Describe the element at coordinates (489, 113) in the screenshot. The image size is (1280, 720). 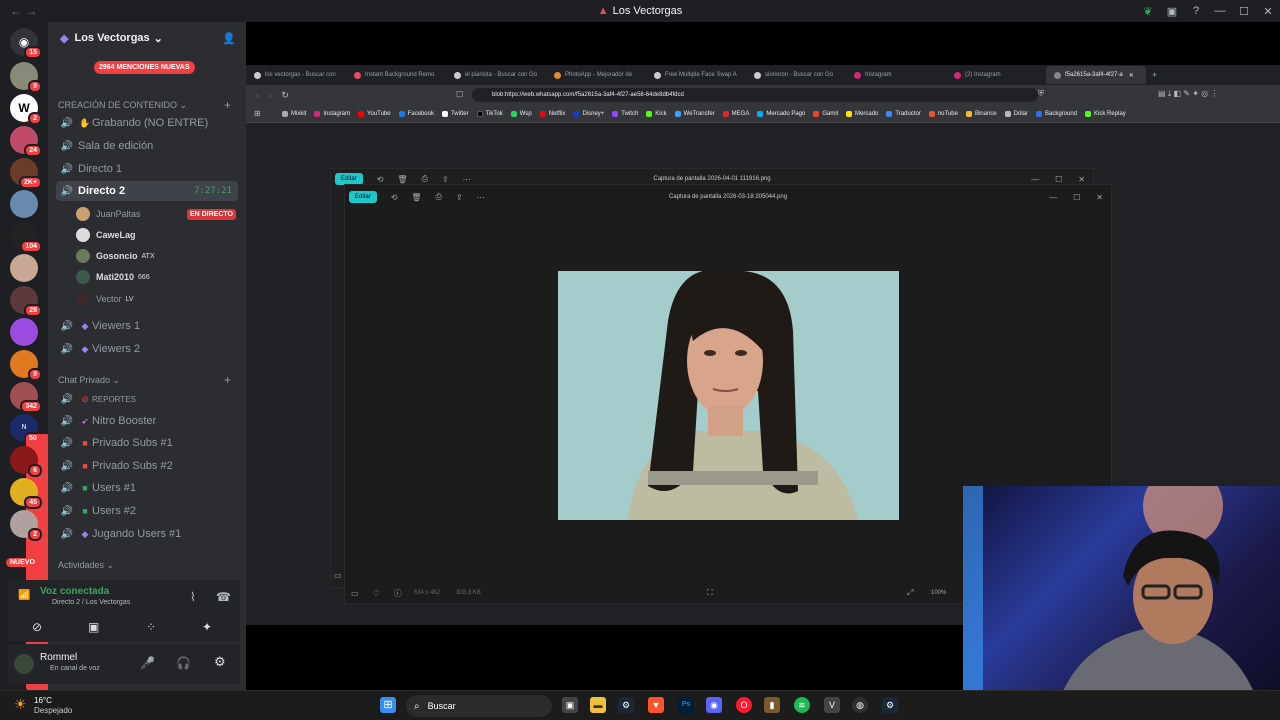
I see `bookmark-item: TikTok` at that location.